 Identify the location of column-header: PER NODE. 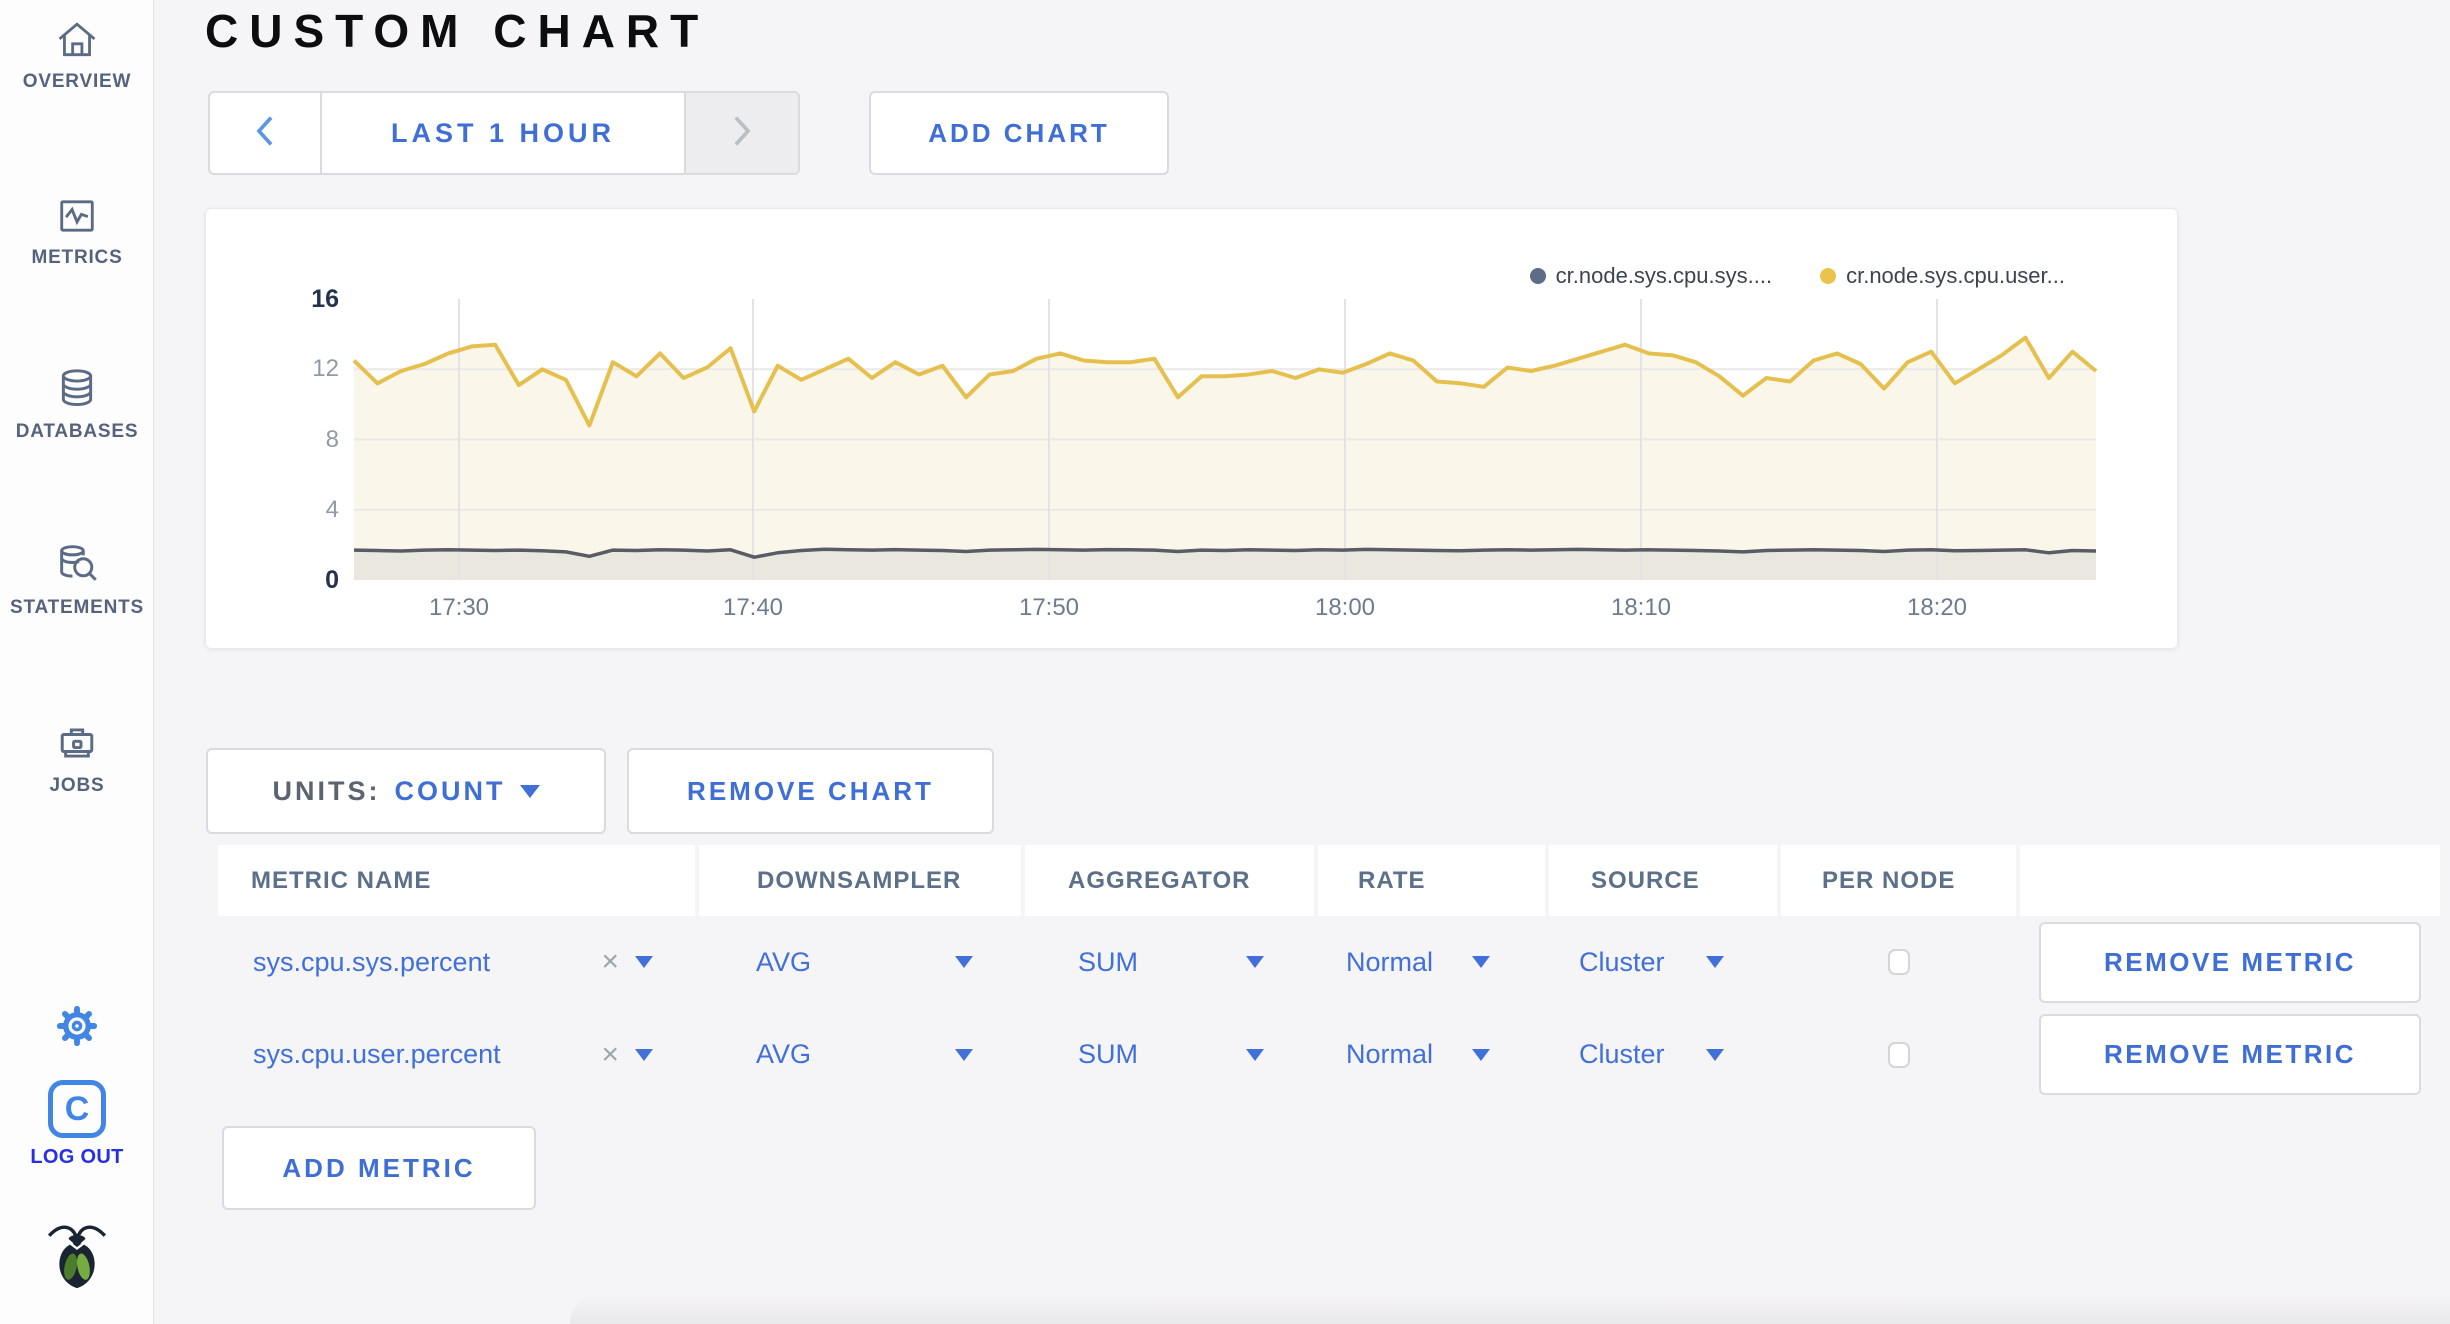
(1898, 880).